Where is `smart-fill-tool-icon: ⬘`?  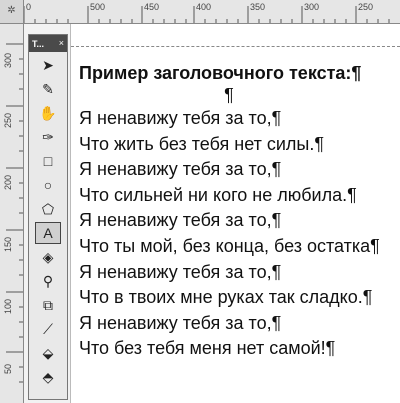 smart-fill-tool-icon: ⬘ is located at coordinates (48, 377).